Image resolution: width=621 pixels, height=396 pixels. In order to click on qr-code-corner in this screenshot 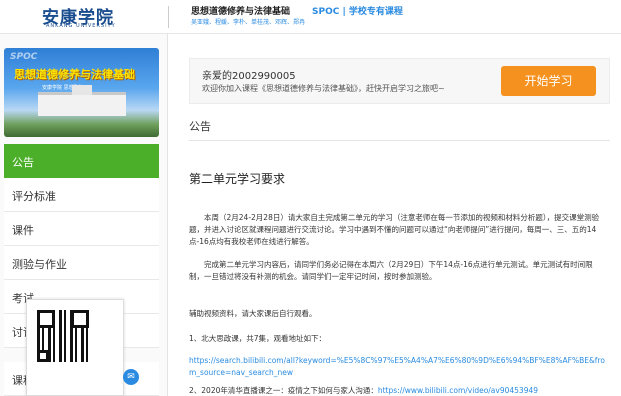, I will do `click(43, 356)`.